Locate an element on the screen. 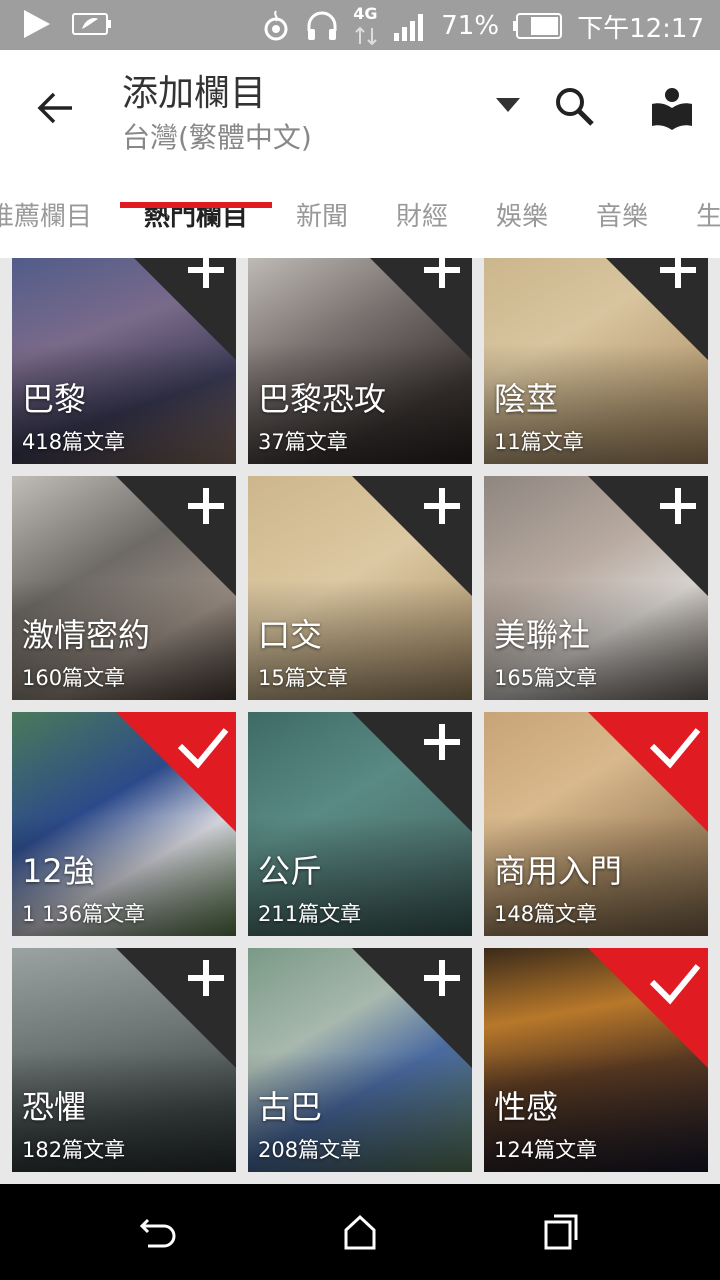 This screenshot has width=720, height=1280. tab-finance: 財經 is located at coordinates (422, 214).